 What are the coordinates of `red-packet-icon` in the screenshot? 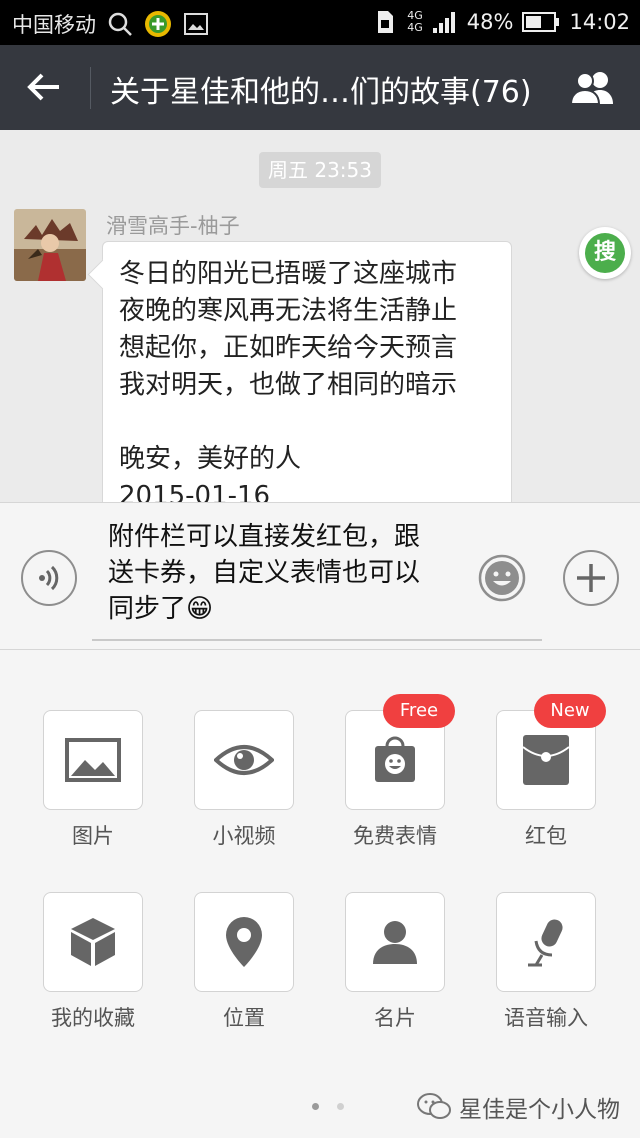 It's located at (546, 760).